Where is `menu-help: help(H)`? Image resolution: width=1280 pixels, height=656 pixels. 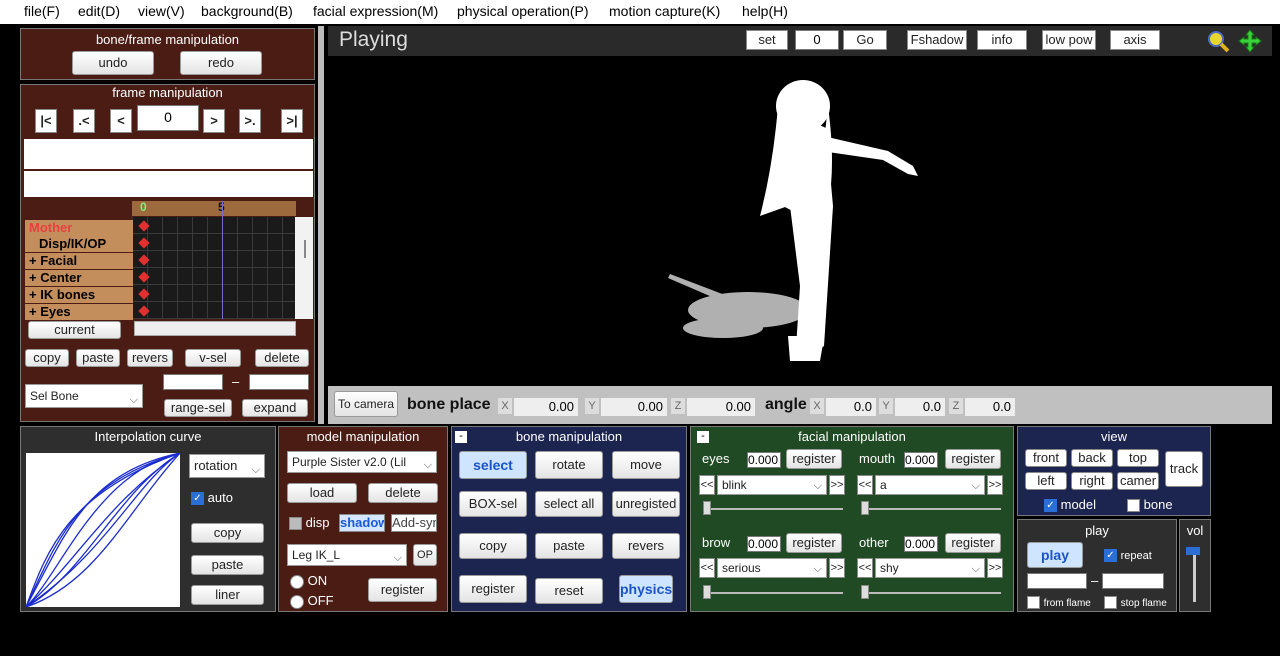 menu-help: help(H) is located at coordinates (765, 11).